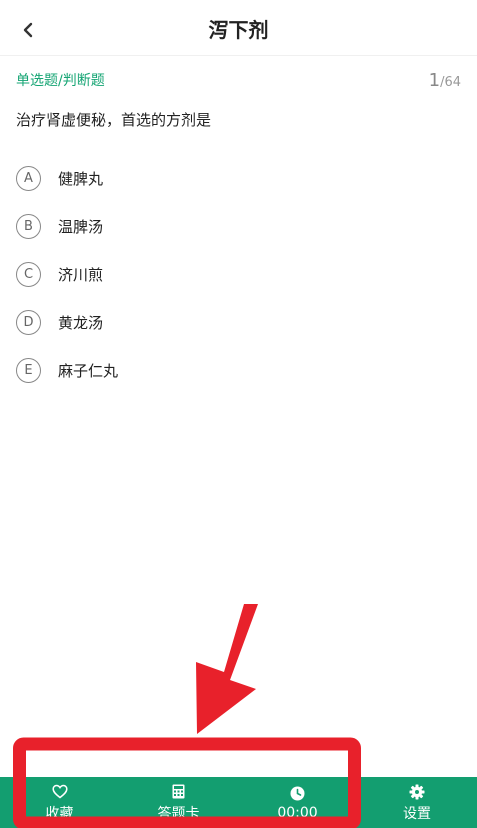 This screenshot has height=828, width=477. I want to click on option-letter: D, so click(28, 322).